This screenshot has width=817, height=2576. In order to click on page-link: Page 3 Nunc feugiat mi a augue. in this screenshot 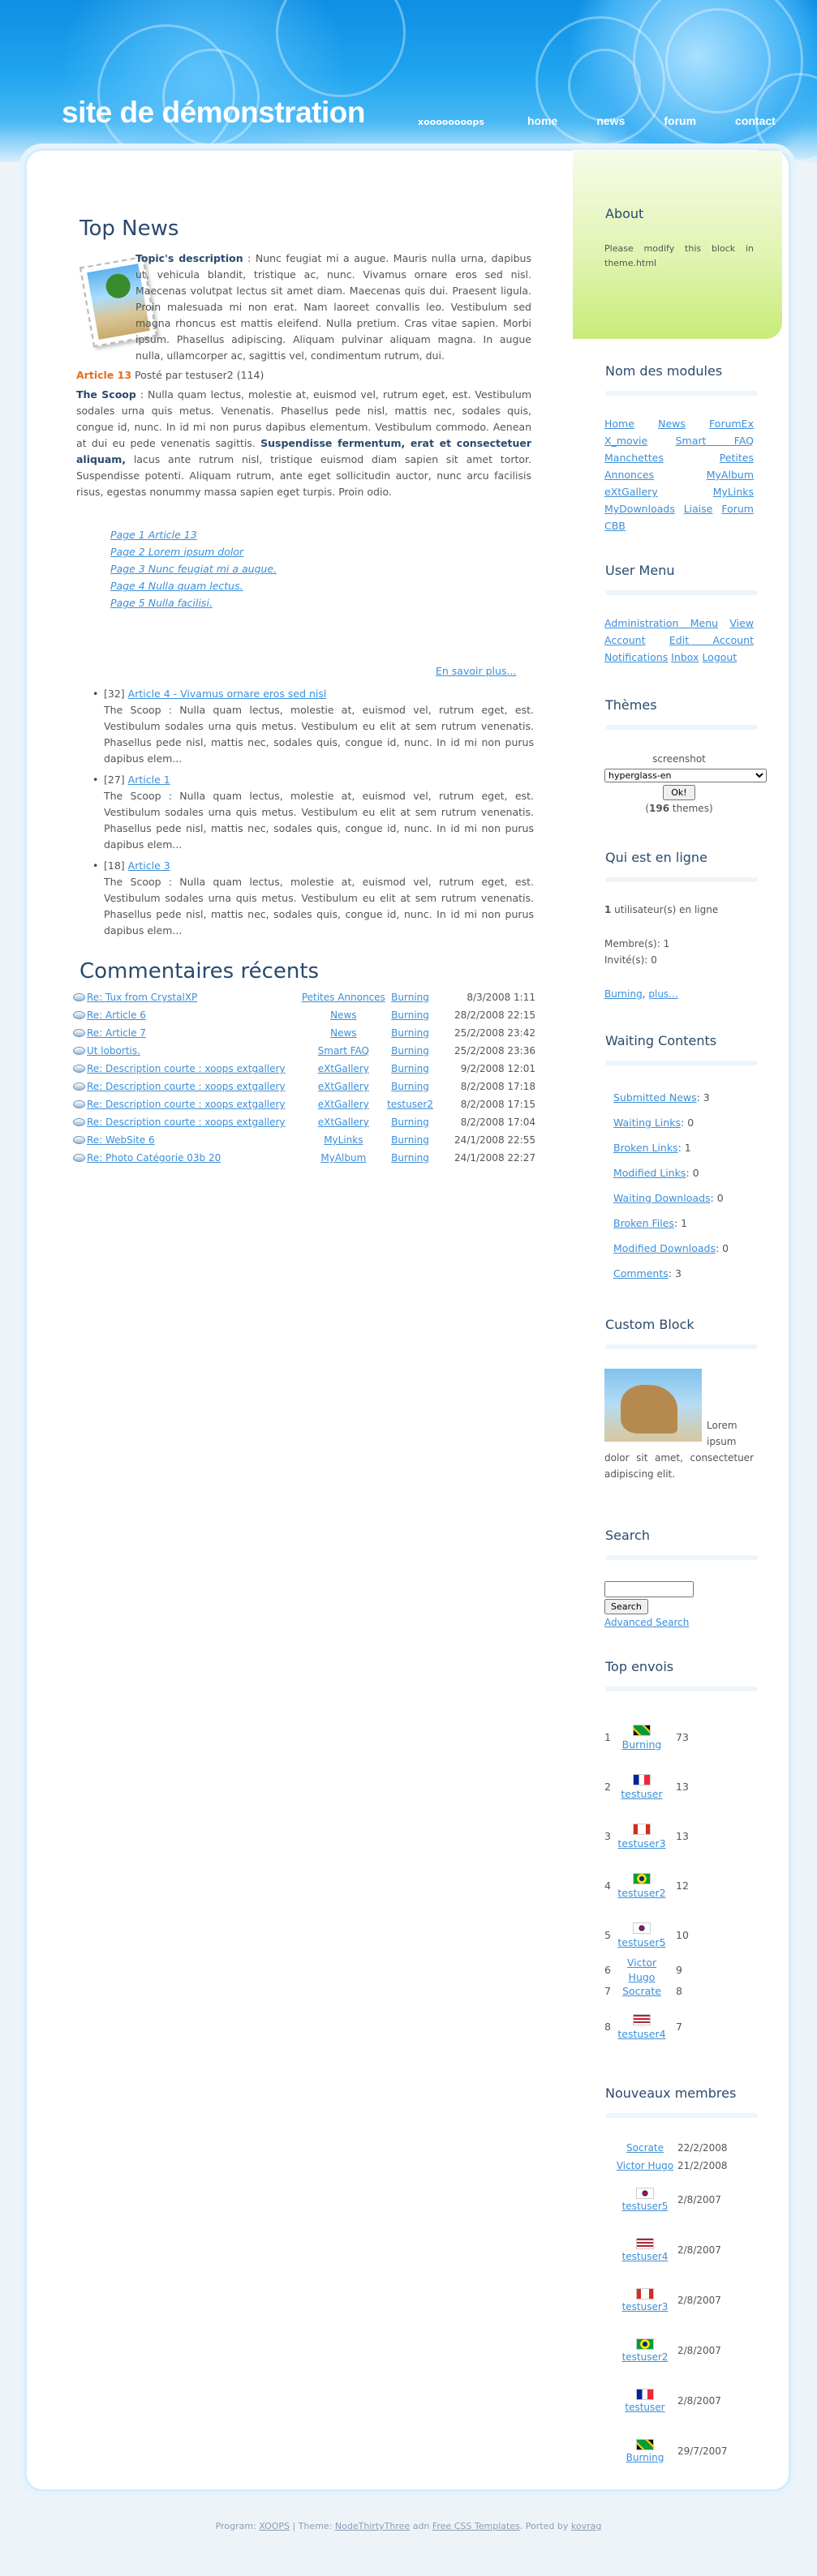, I will do `click(193, 568)`.